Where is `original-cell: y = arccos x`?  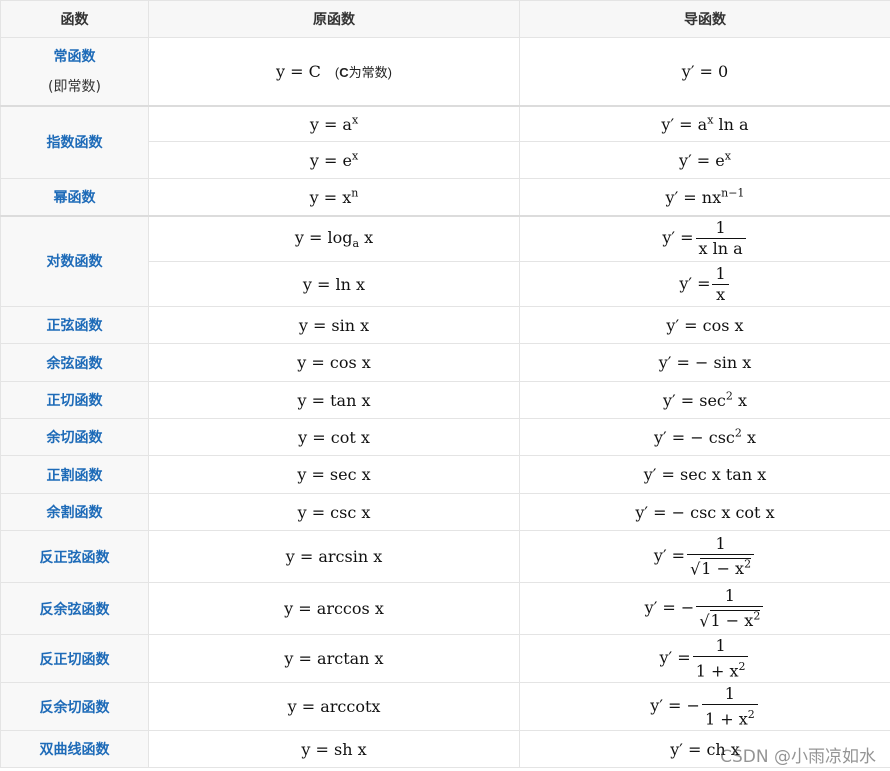 original-cell: y = arccos x is located at coordinates (334, 608).